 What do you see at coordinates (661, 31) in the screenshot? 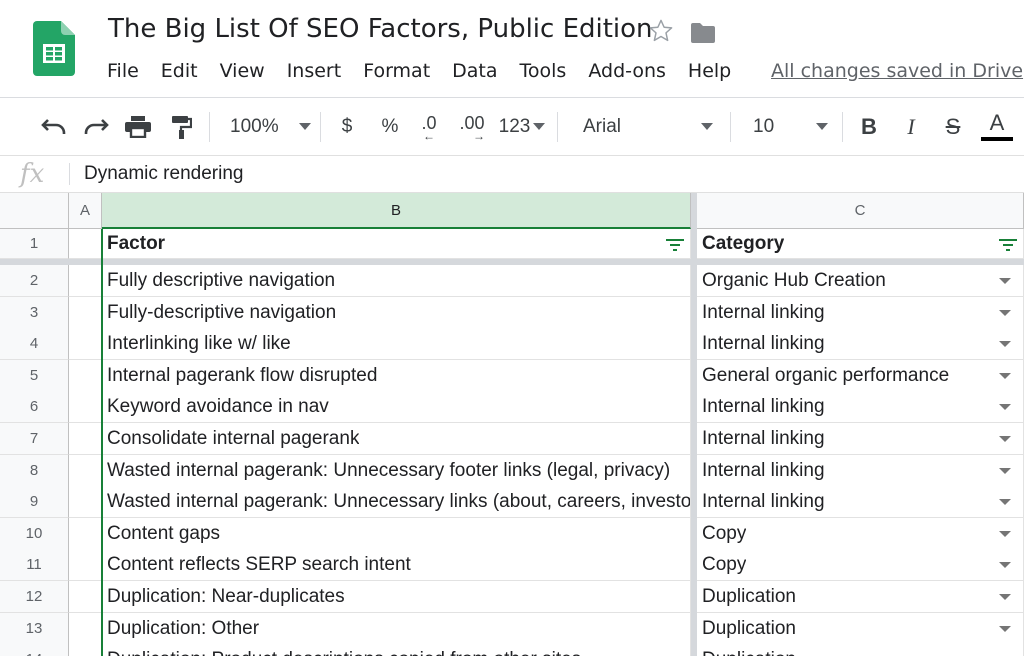
I see `star-icon` at bounding box center [661, 31].